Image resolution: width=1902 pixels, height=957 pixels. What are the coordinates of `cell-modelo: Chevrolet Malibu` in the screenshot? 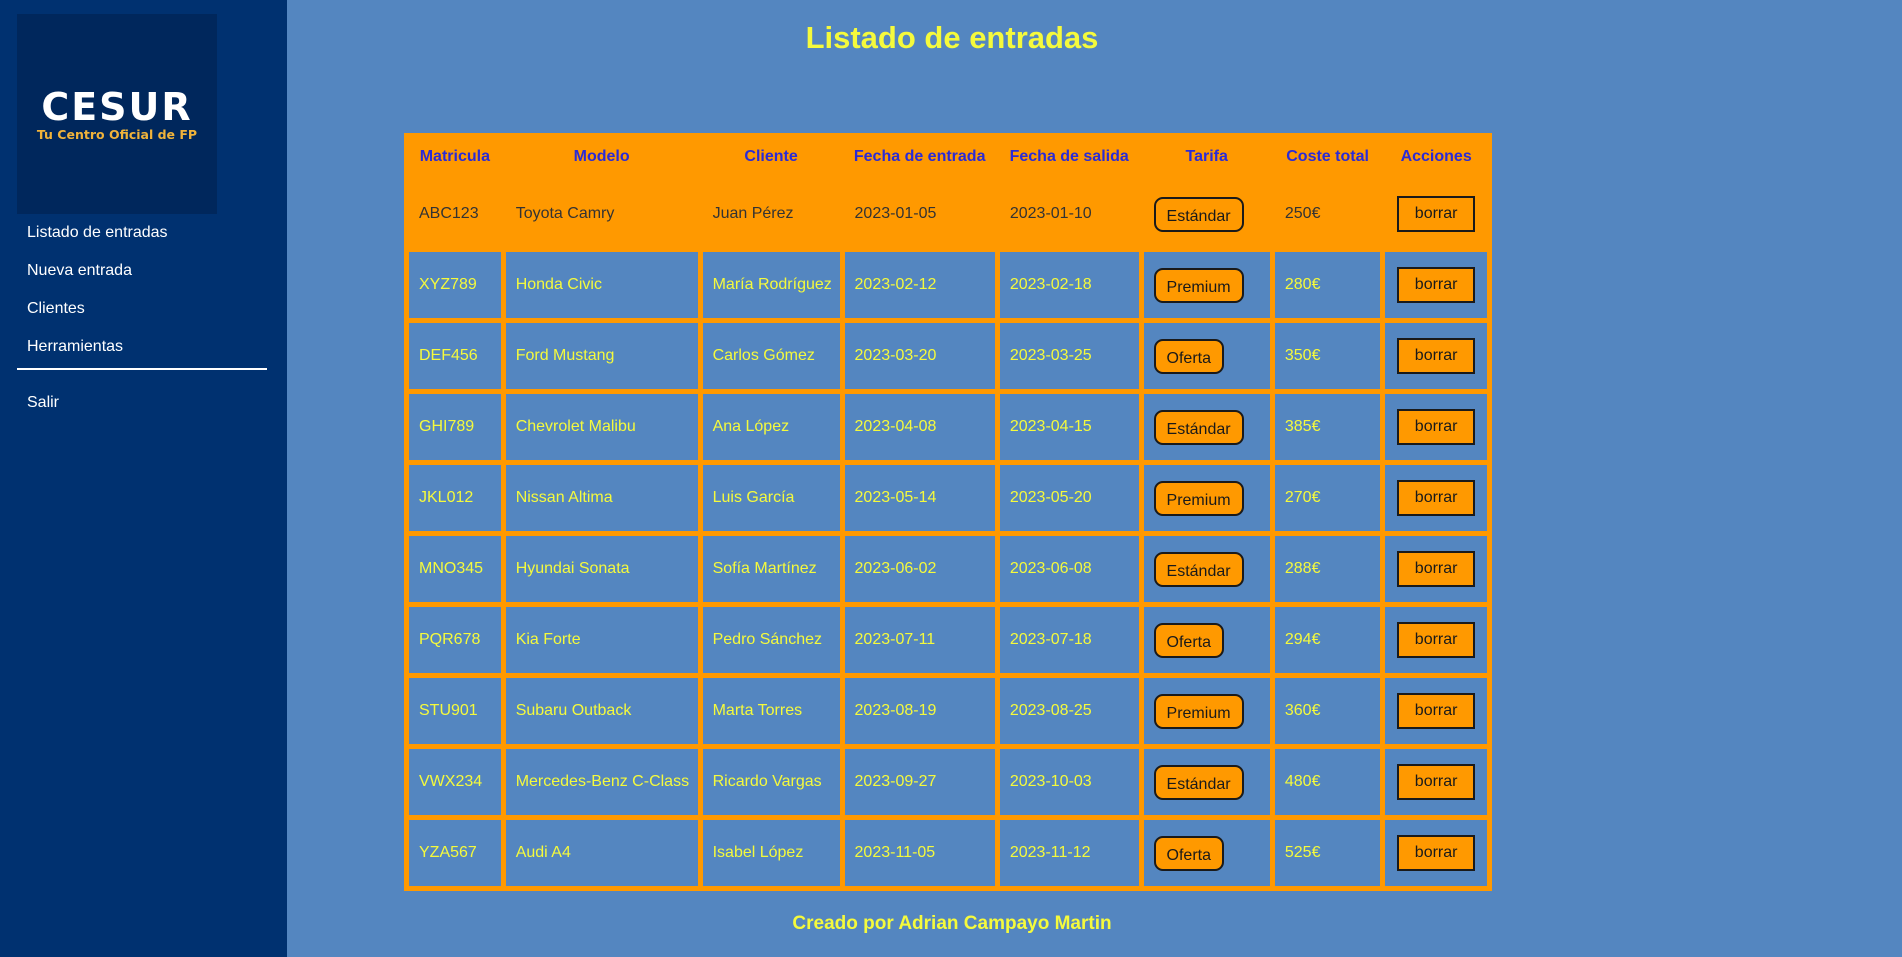 It's located at (601, 427).